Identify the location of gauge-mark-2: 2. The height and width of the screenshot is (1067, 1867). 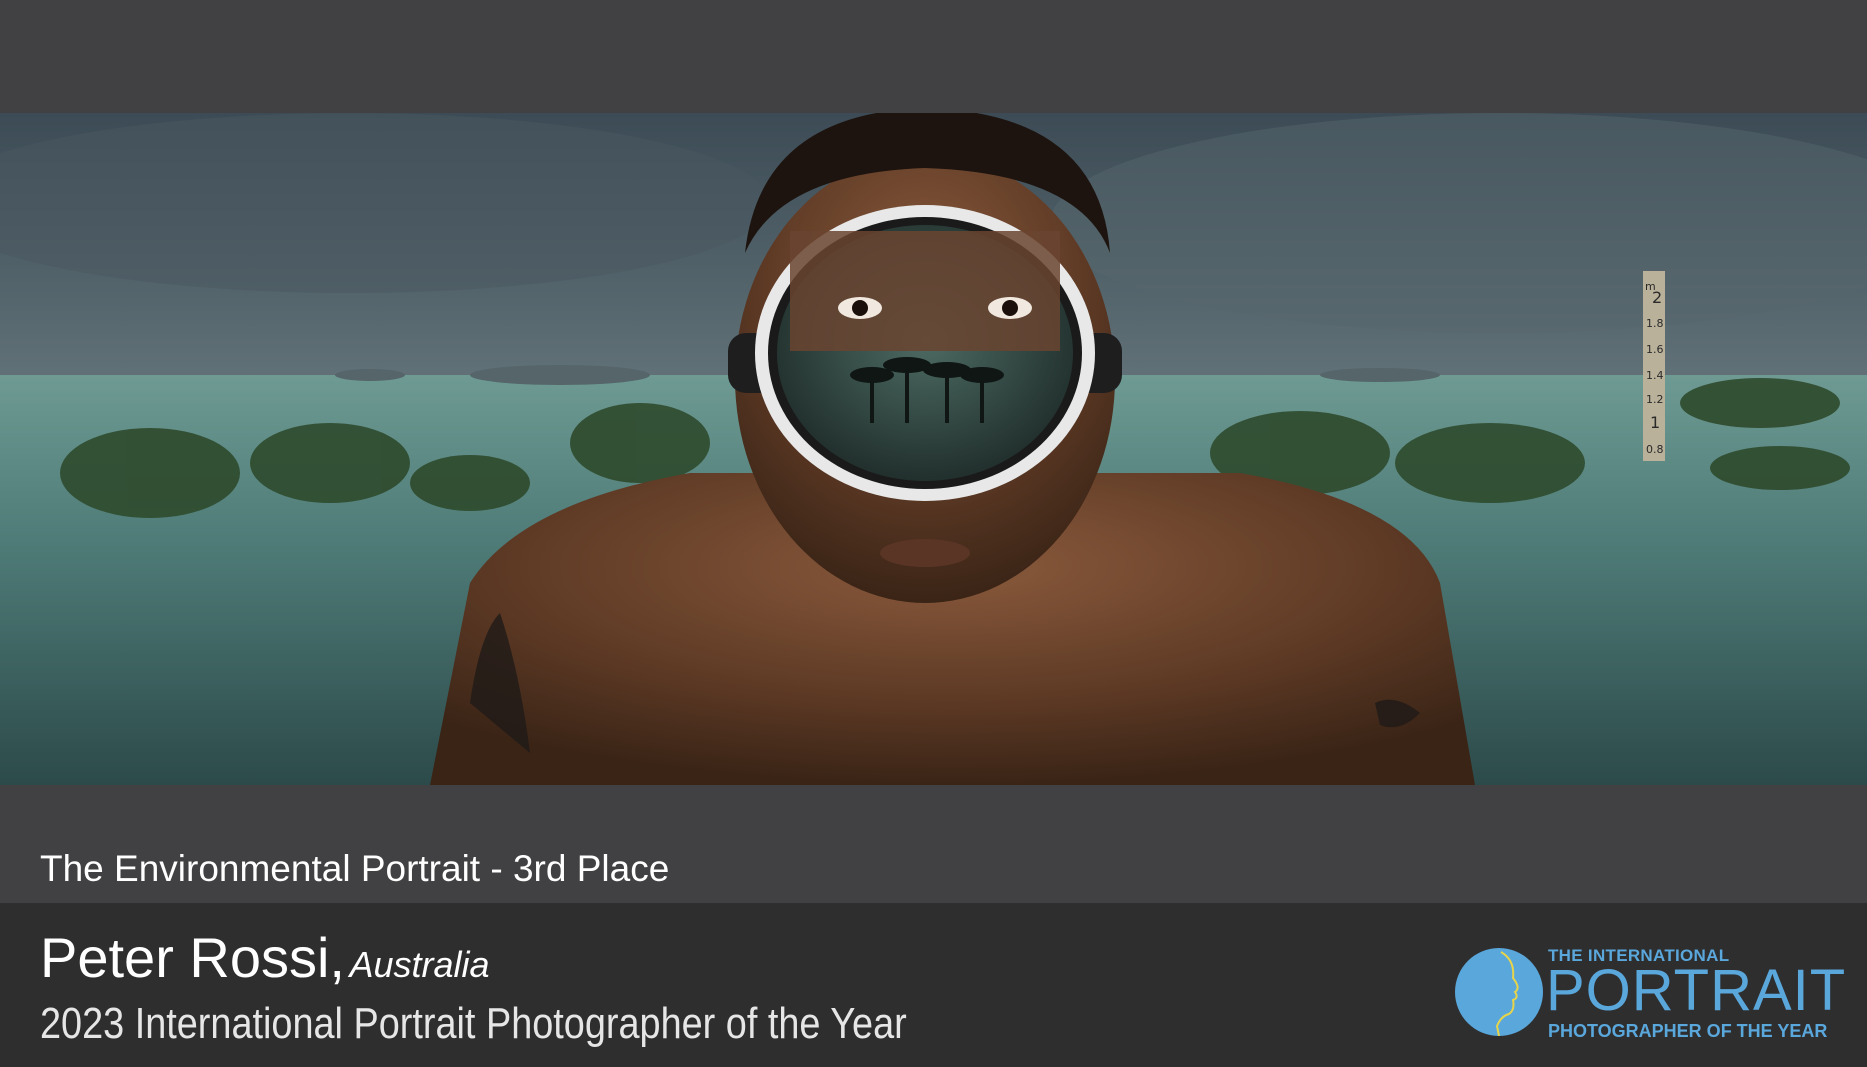
(1657, 297).